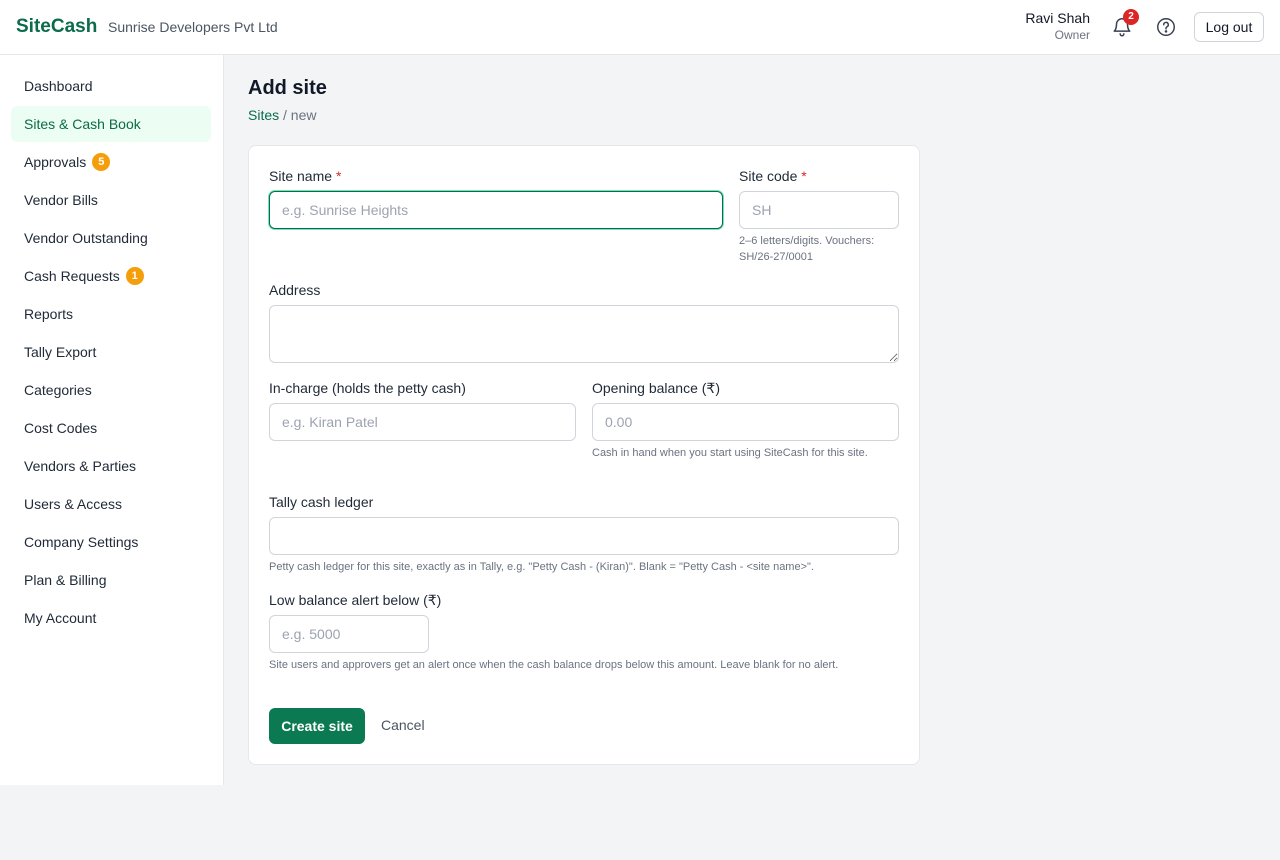  Describe the element at coordinates (111, 580) in the screenshot. I see `sidebar-item-plan-and-billing: Plan & Billing` at that location.